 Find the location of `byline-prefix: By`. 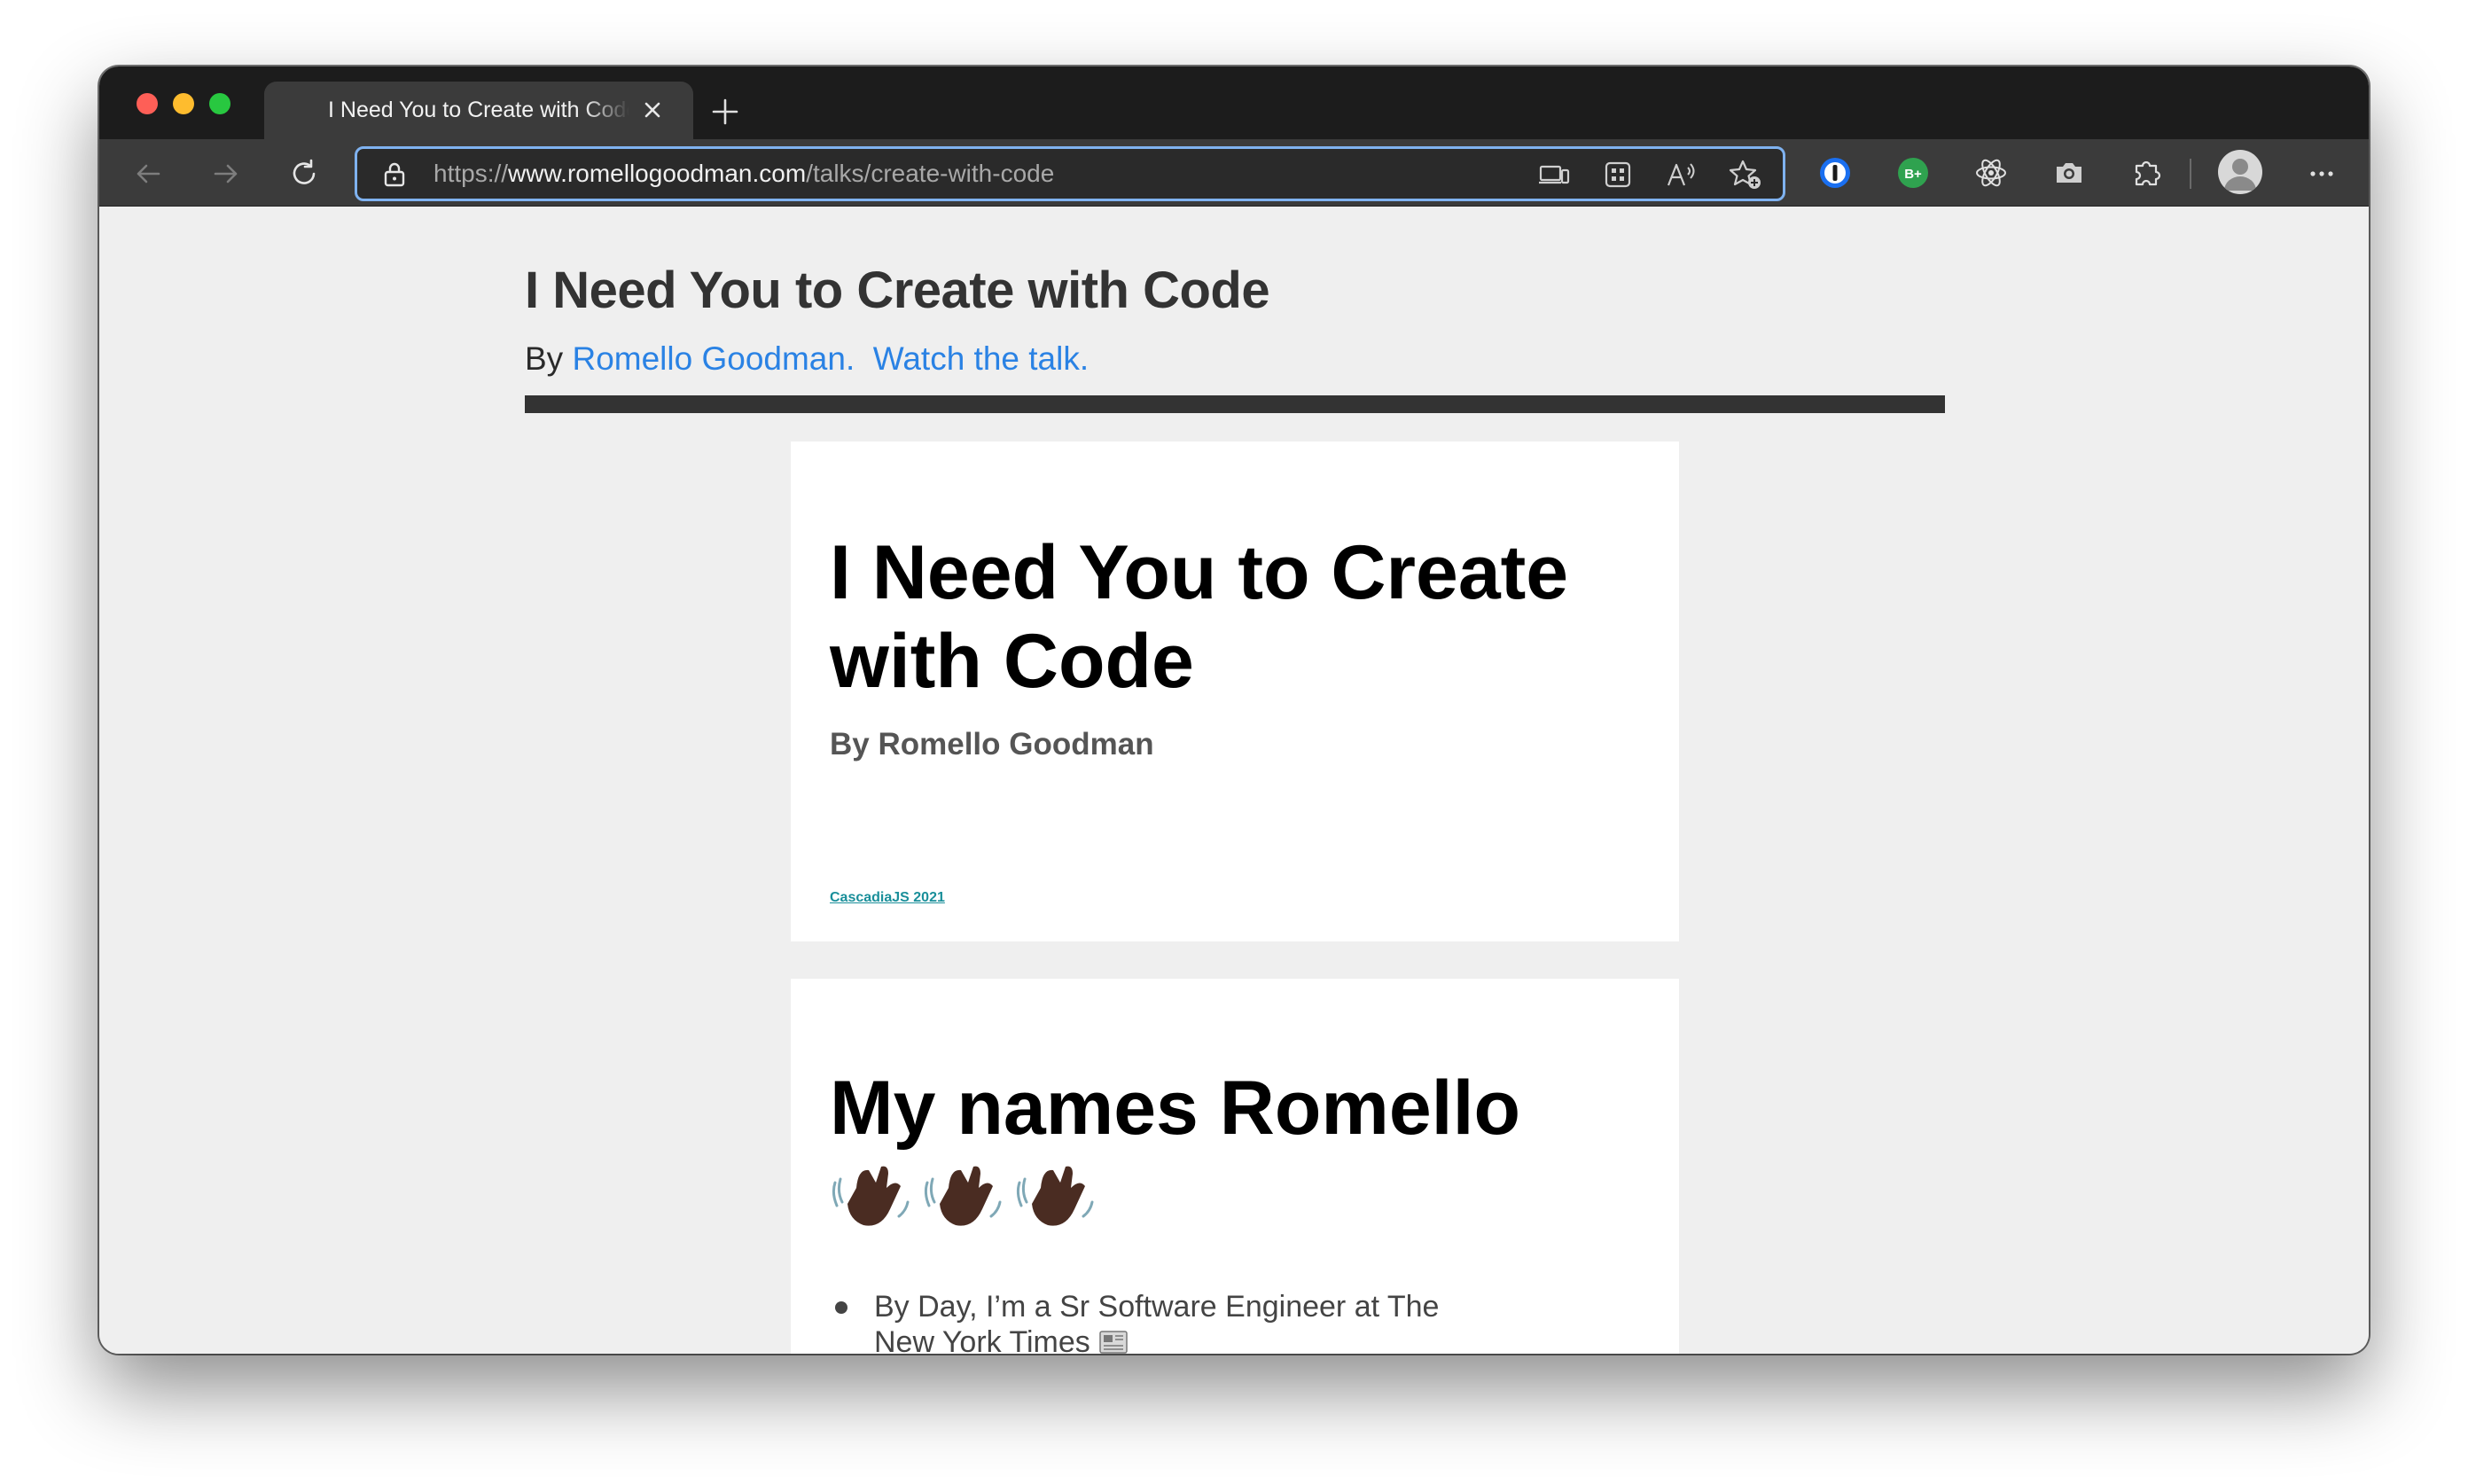

byline-prefix: By is located at coordinates (544, 358).